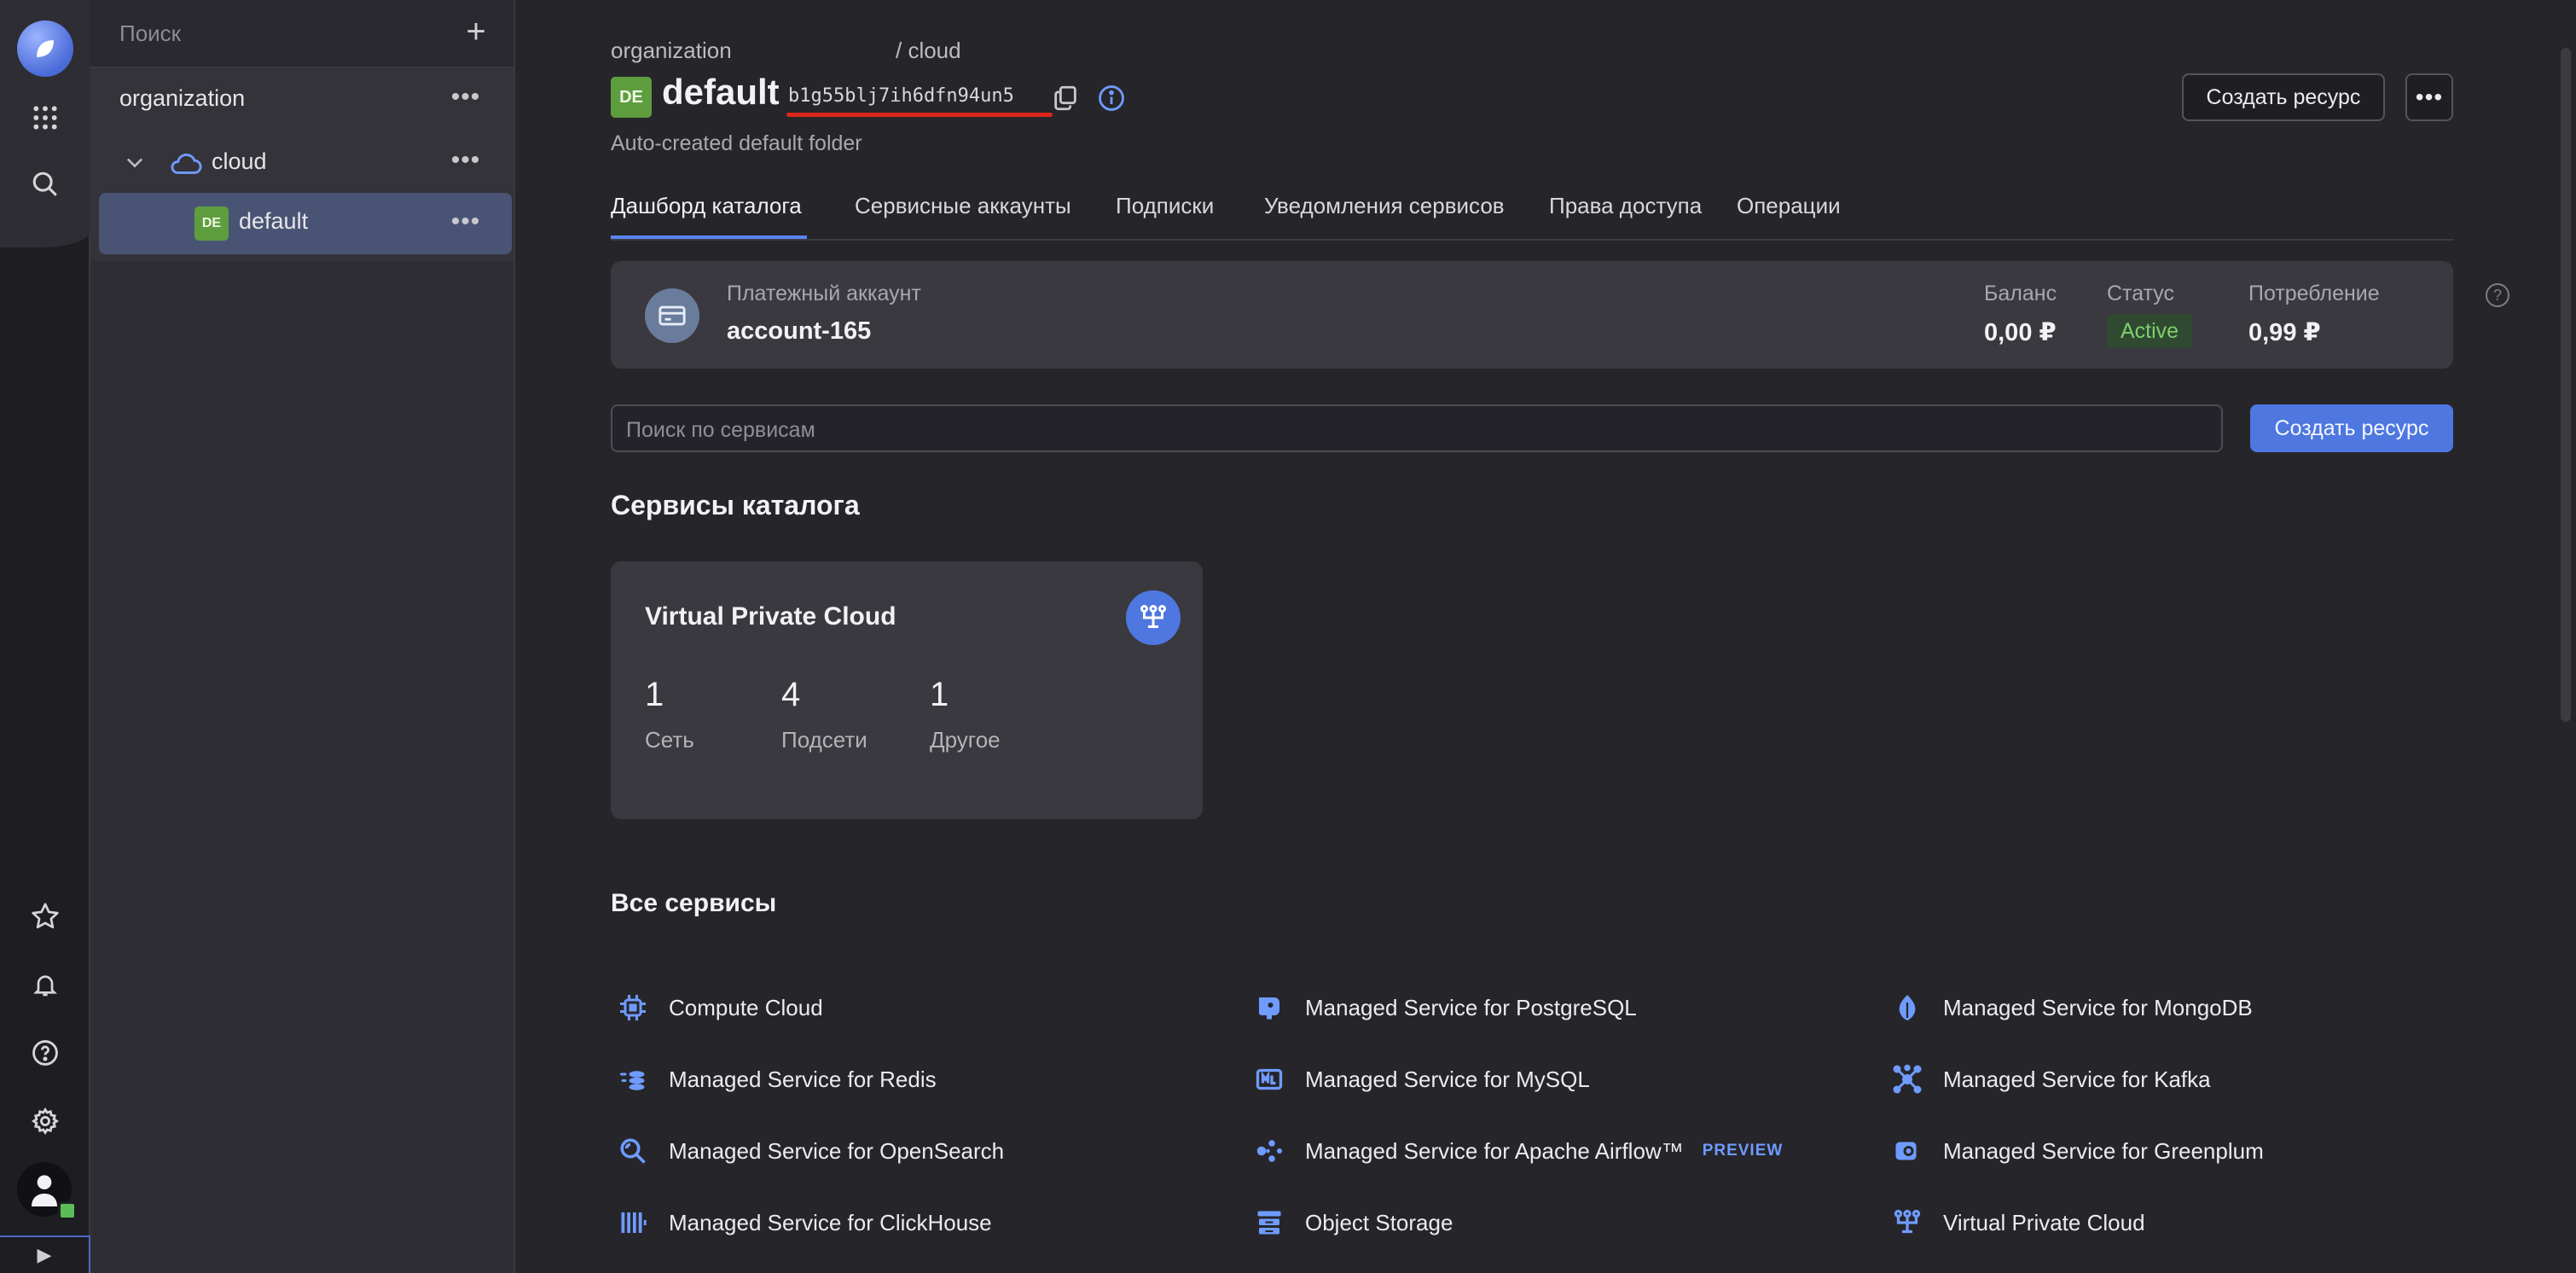 Image resolution: width=2576 pixels, height=1273 pixels. I want to click on copy-icon, so click(1065, 98).